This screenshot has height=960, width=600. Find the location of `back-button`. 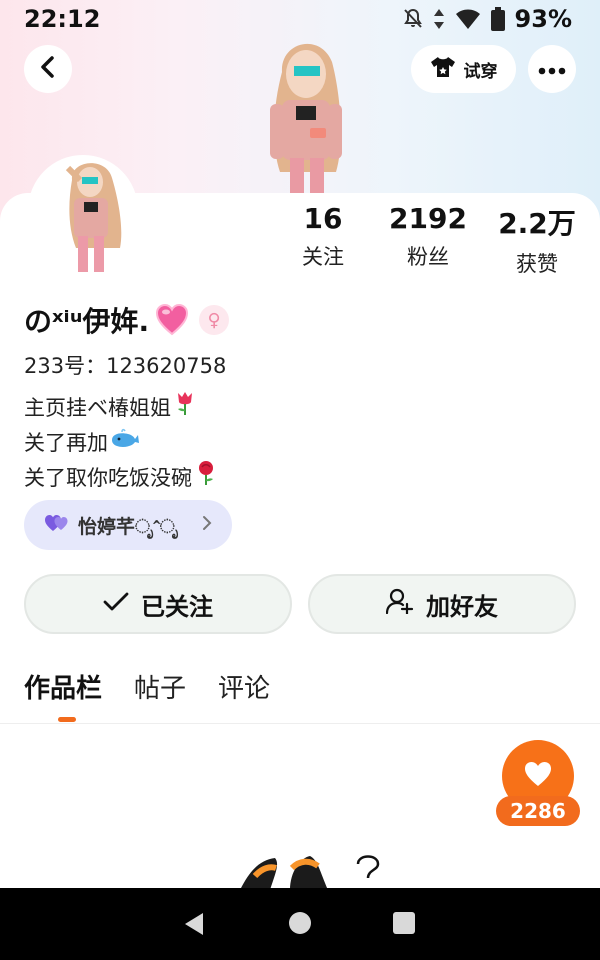

back-button is located at coordinates (48, 69).